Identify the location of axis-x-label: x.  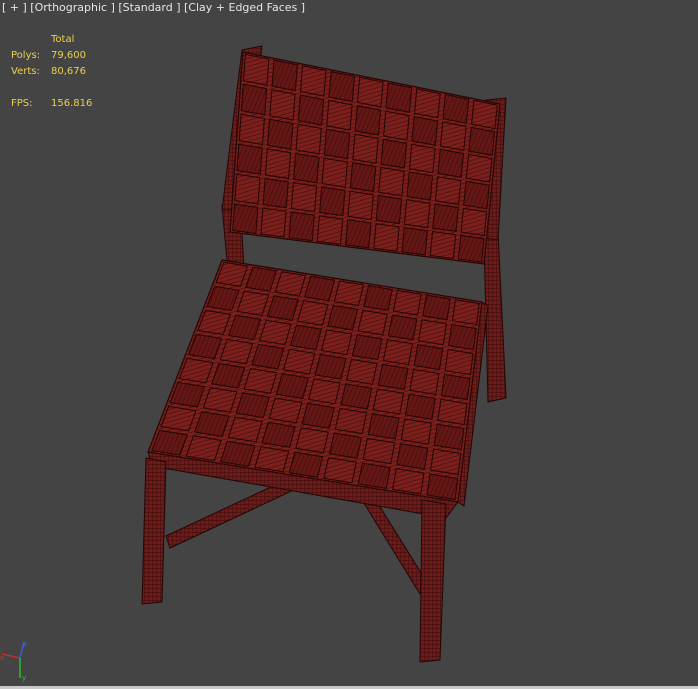
(2, 658).